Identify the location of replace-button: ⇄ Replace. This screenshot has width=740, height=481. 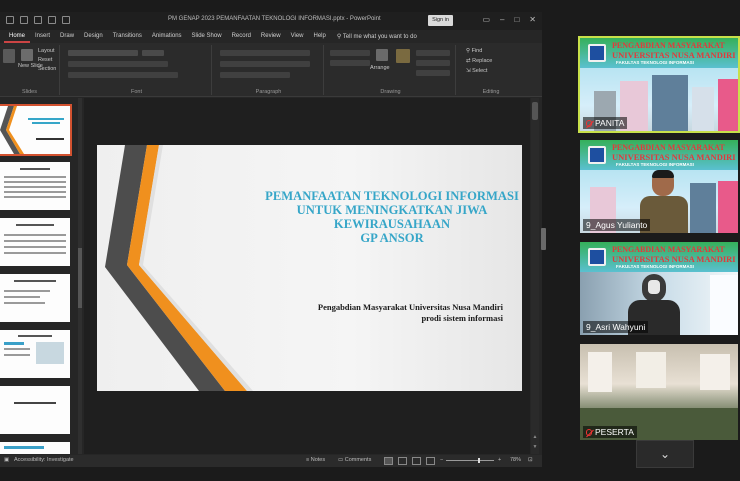
(479, 61).